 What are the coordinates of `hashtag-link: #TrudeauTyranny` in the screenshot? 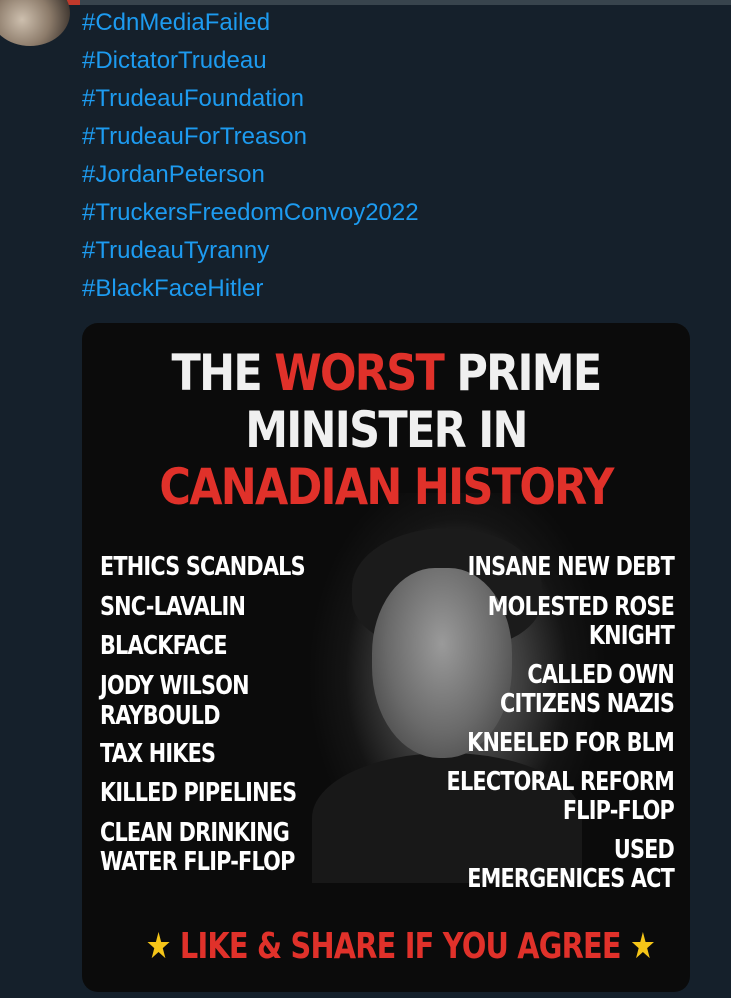 It's located at (250, 251).